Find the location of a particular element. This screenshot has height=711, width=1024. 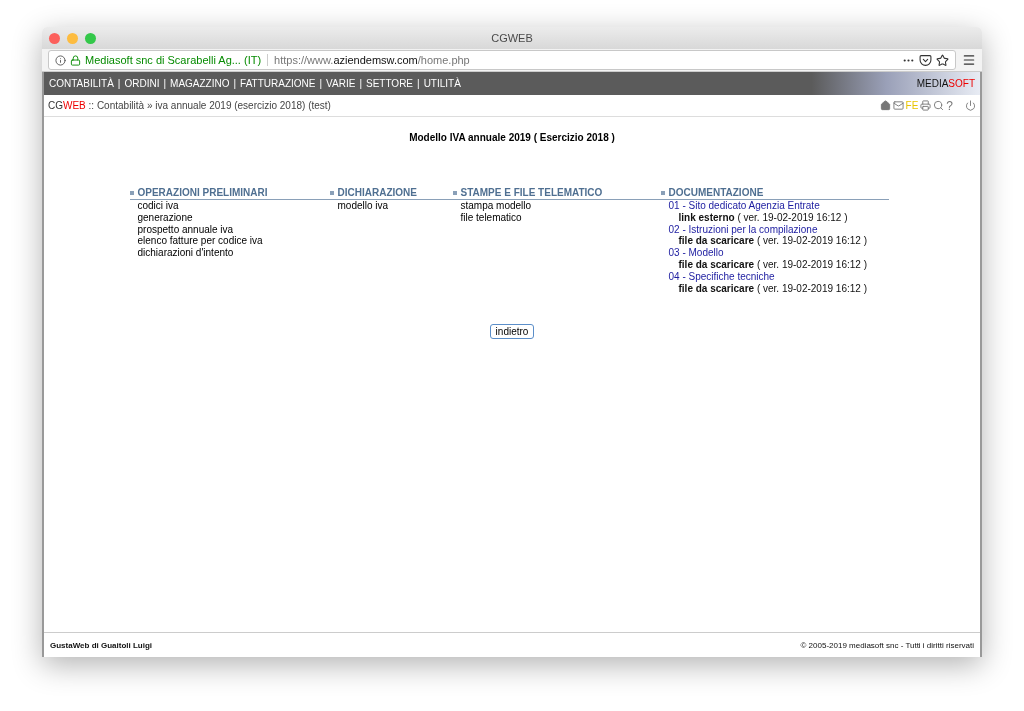

copyright: © 2005-2019 mediasoft snc - Tutti i diritti riservati is located at coordinates (887, 645).